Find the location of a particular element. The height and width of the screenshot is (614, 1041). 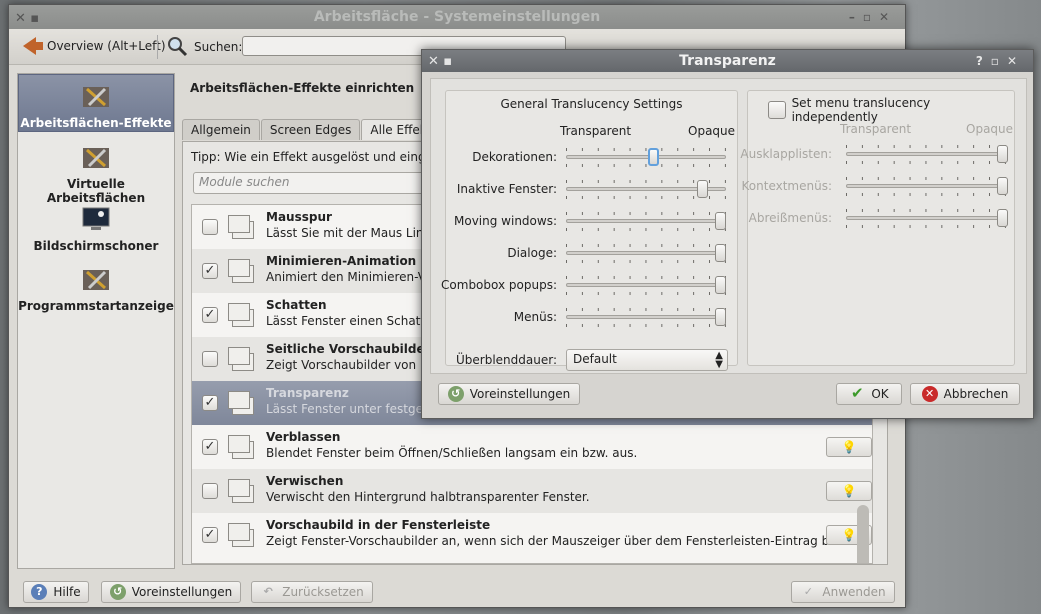

sidebar-item-virtual-desktops: Virtuelle Arbeitsflächen is located at coordinates (96, 170).